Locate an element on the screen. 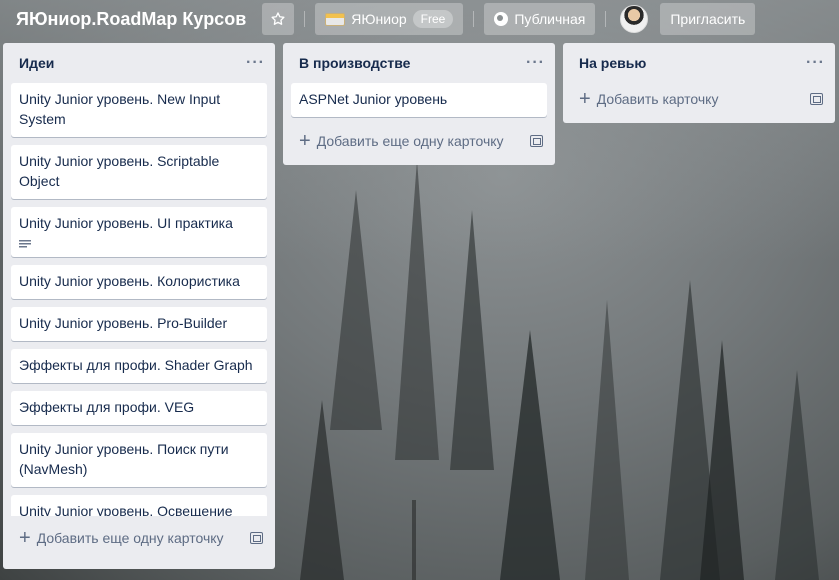 The image size is (839, 580). globe-icon is located at coordinates (501, 19).